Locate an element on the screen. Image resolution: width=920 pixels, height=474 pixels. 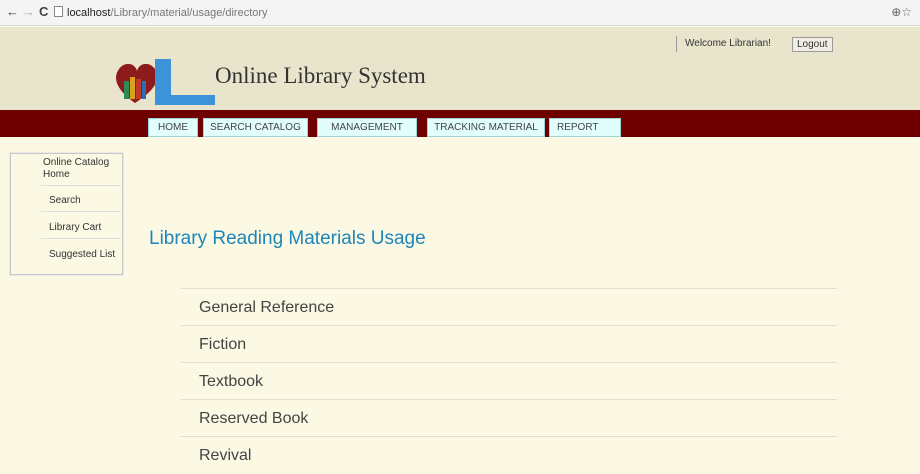
side-item-library-cart: Library Cart is located at coordinates (104, 227).